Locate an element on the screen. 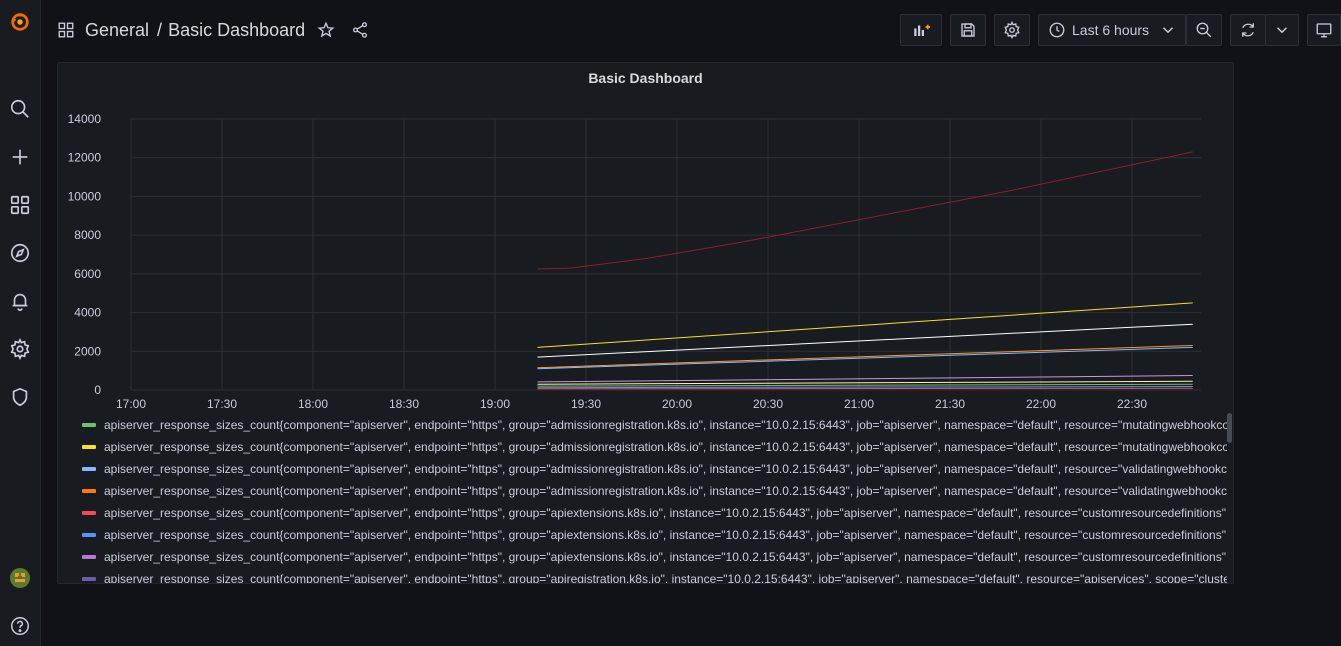 Image resolution: width=1341 pixels, height=646 pixels. x-tick-label: 18:00 is located at coordinates (313, 404).